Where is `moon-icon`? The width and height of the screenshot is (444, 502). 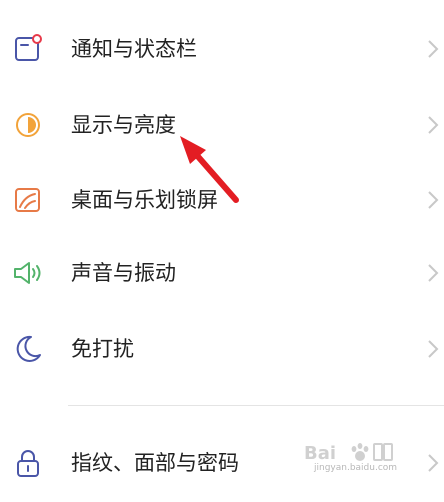
moon-icon is located at coordinates (28, 349).